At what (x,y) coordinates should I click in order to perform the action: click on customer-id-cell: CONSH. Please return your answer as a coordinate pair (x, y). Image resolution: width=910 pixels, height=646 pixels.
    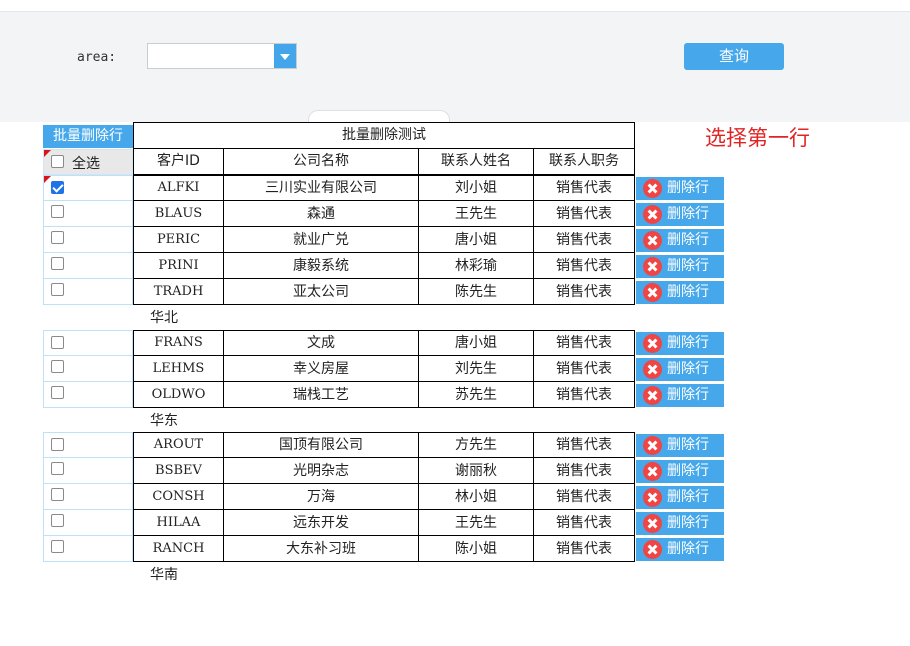
    Looking at the image, I should click on (178, 497).